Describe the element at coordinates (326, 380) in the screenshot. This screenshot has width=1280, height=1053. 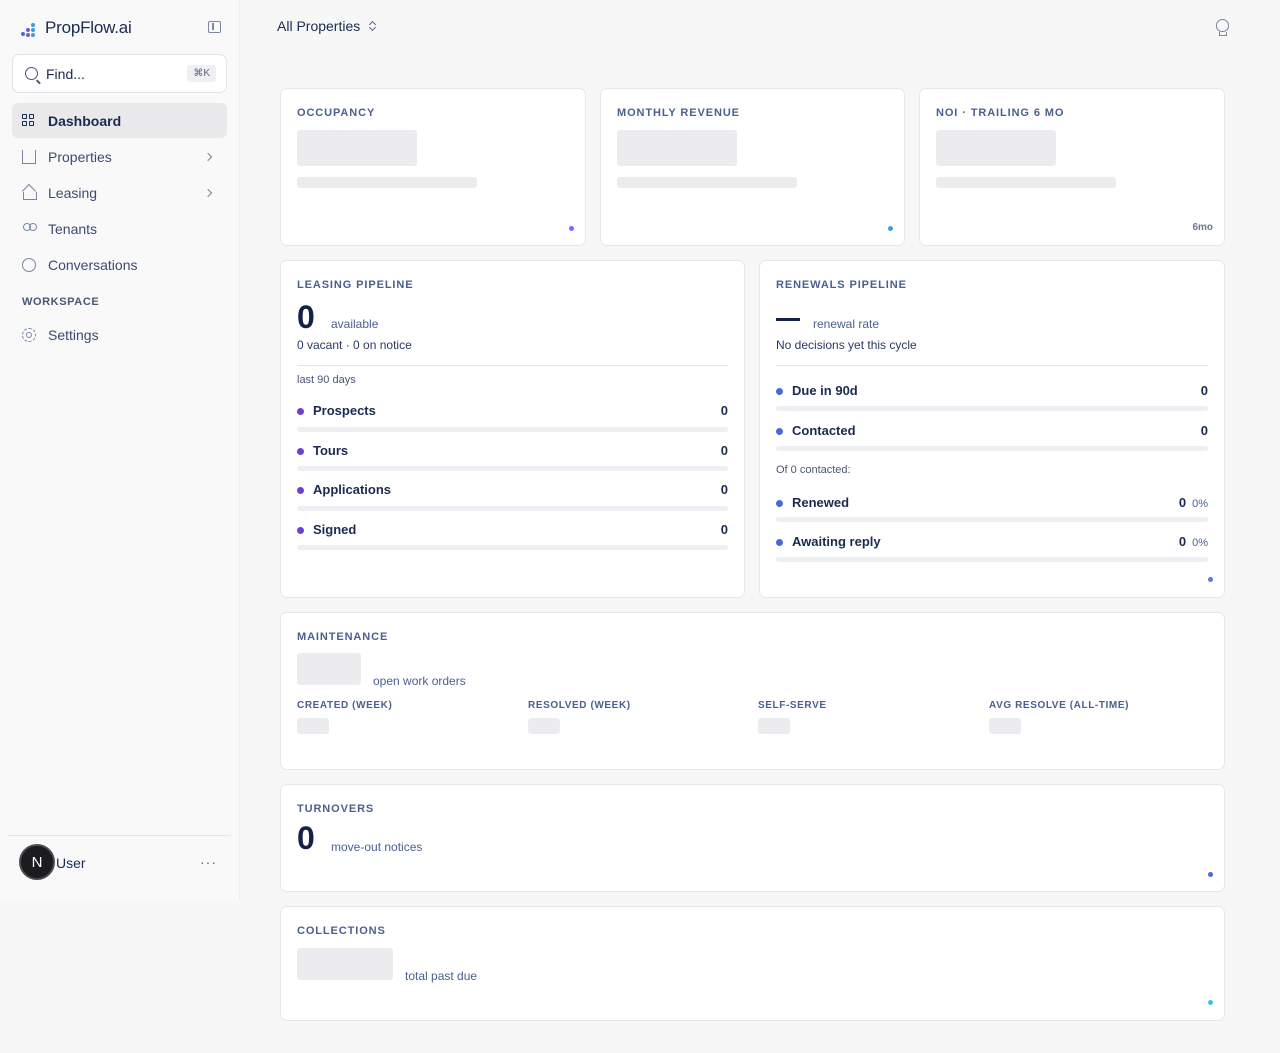
I see `period-label: last 90 days` at that location.